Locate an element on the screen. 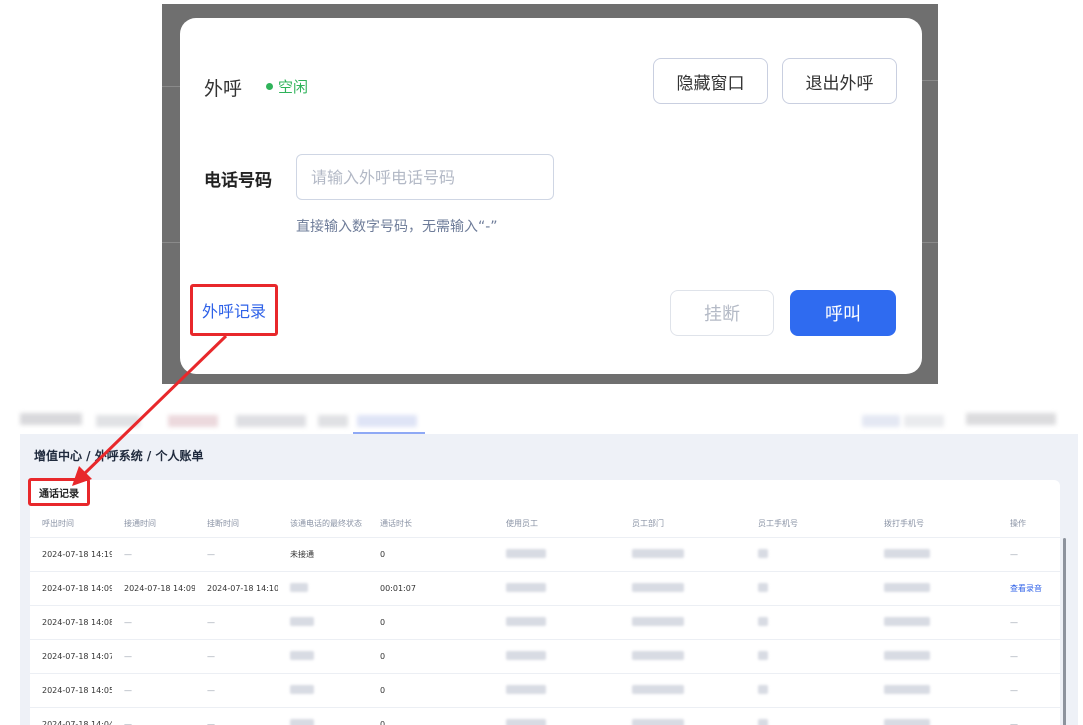 This screenshot has height=725, width=1083. highlight-box-outbound-records: 外呼记录 is located at coordinates (234, 310).